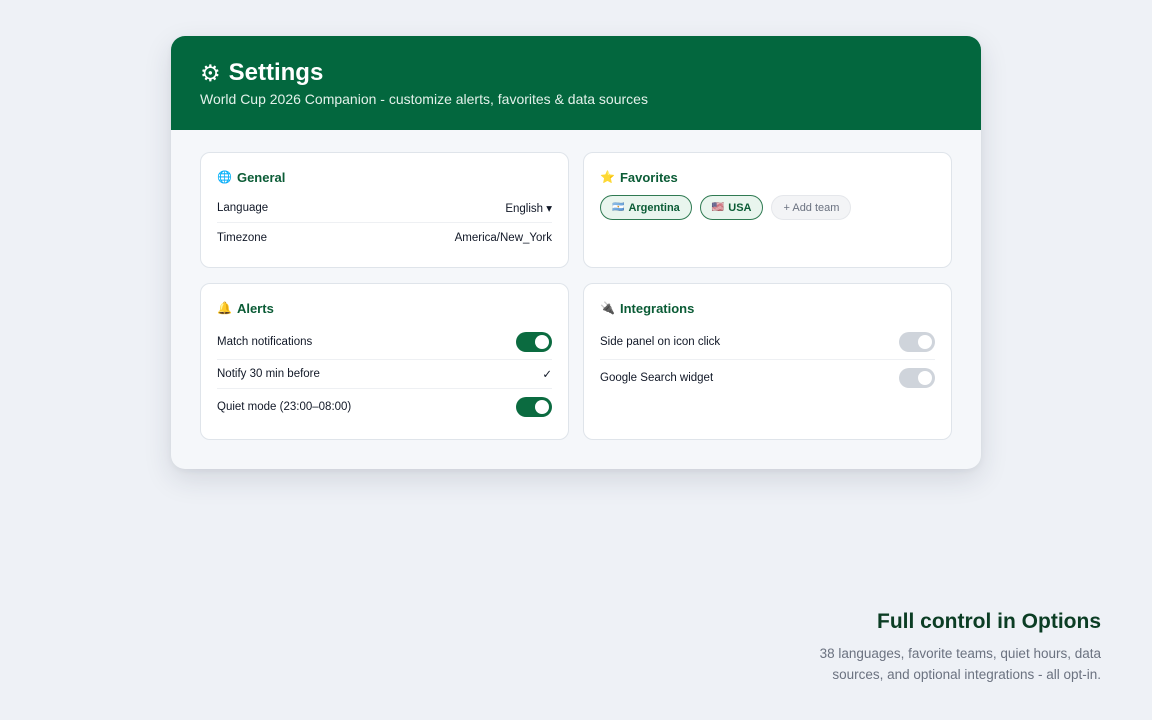 Image resolution: width=1152 pixels, height=720 pixels. Describe the element at coordinates (767, 177) in the screenshot. I see `favorites-card-title: ⭐ Favorites` at that location.